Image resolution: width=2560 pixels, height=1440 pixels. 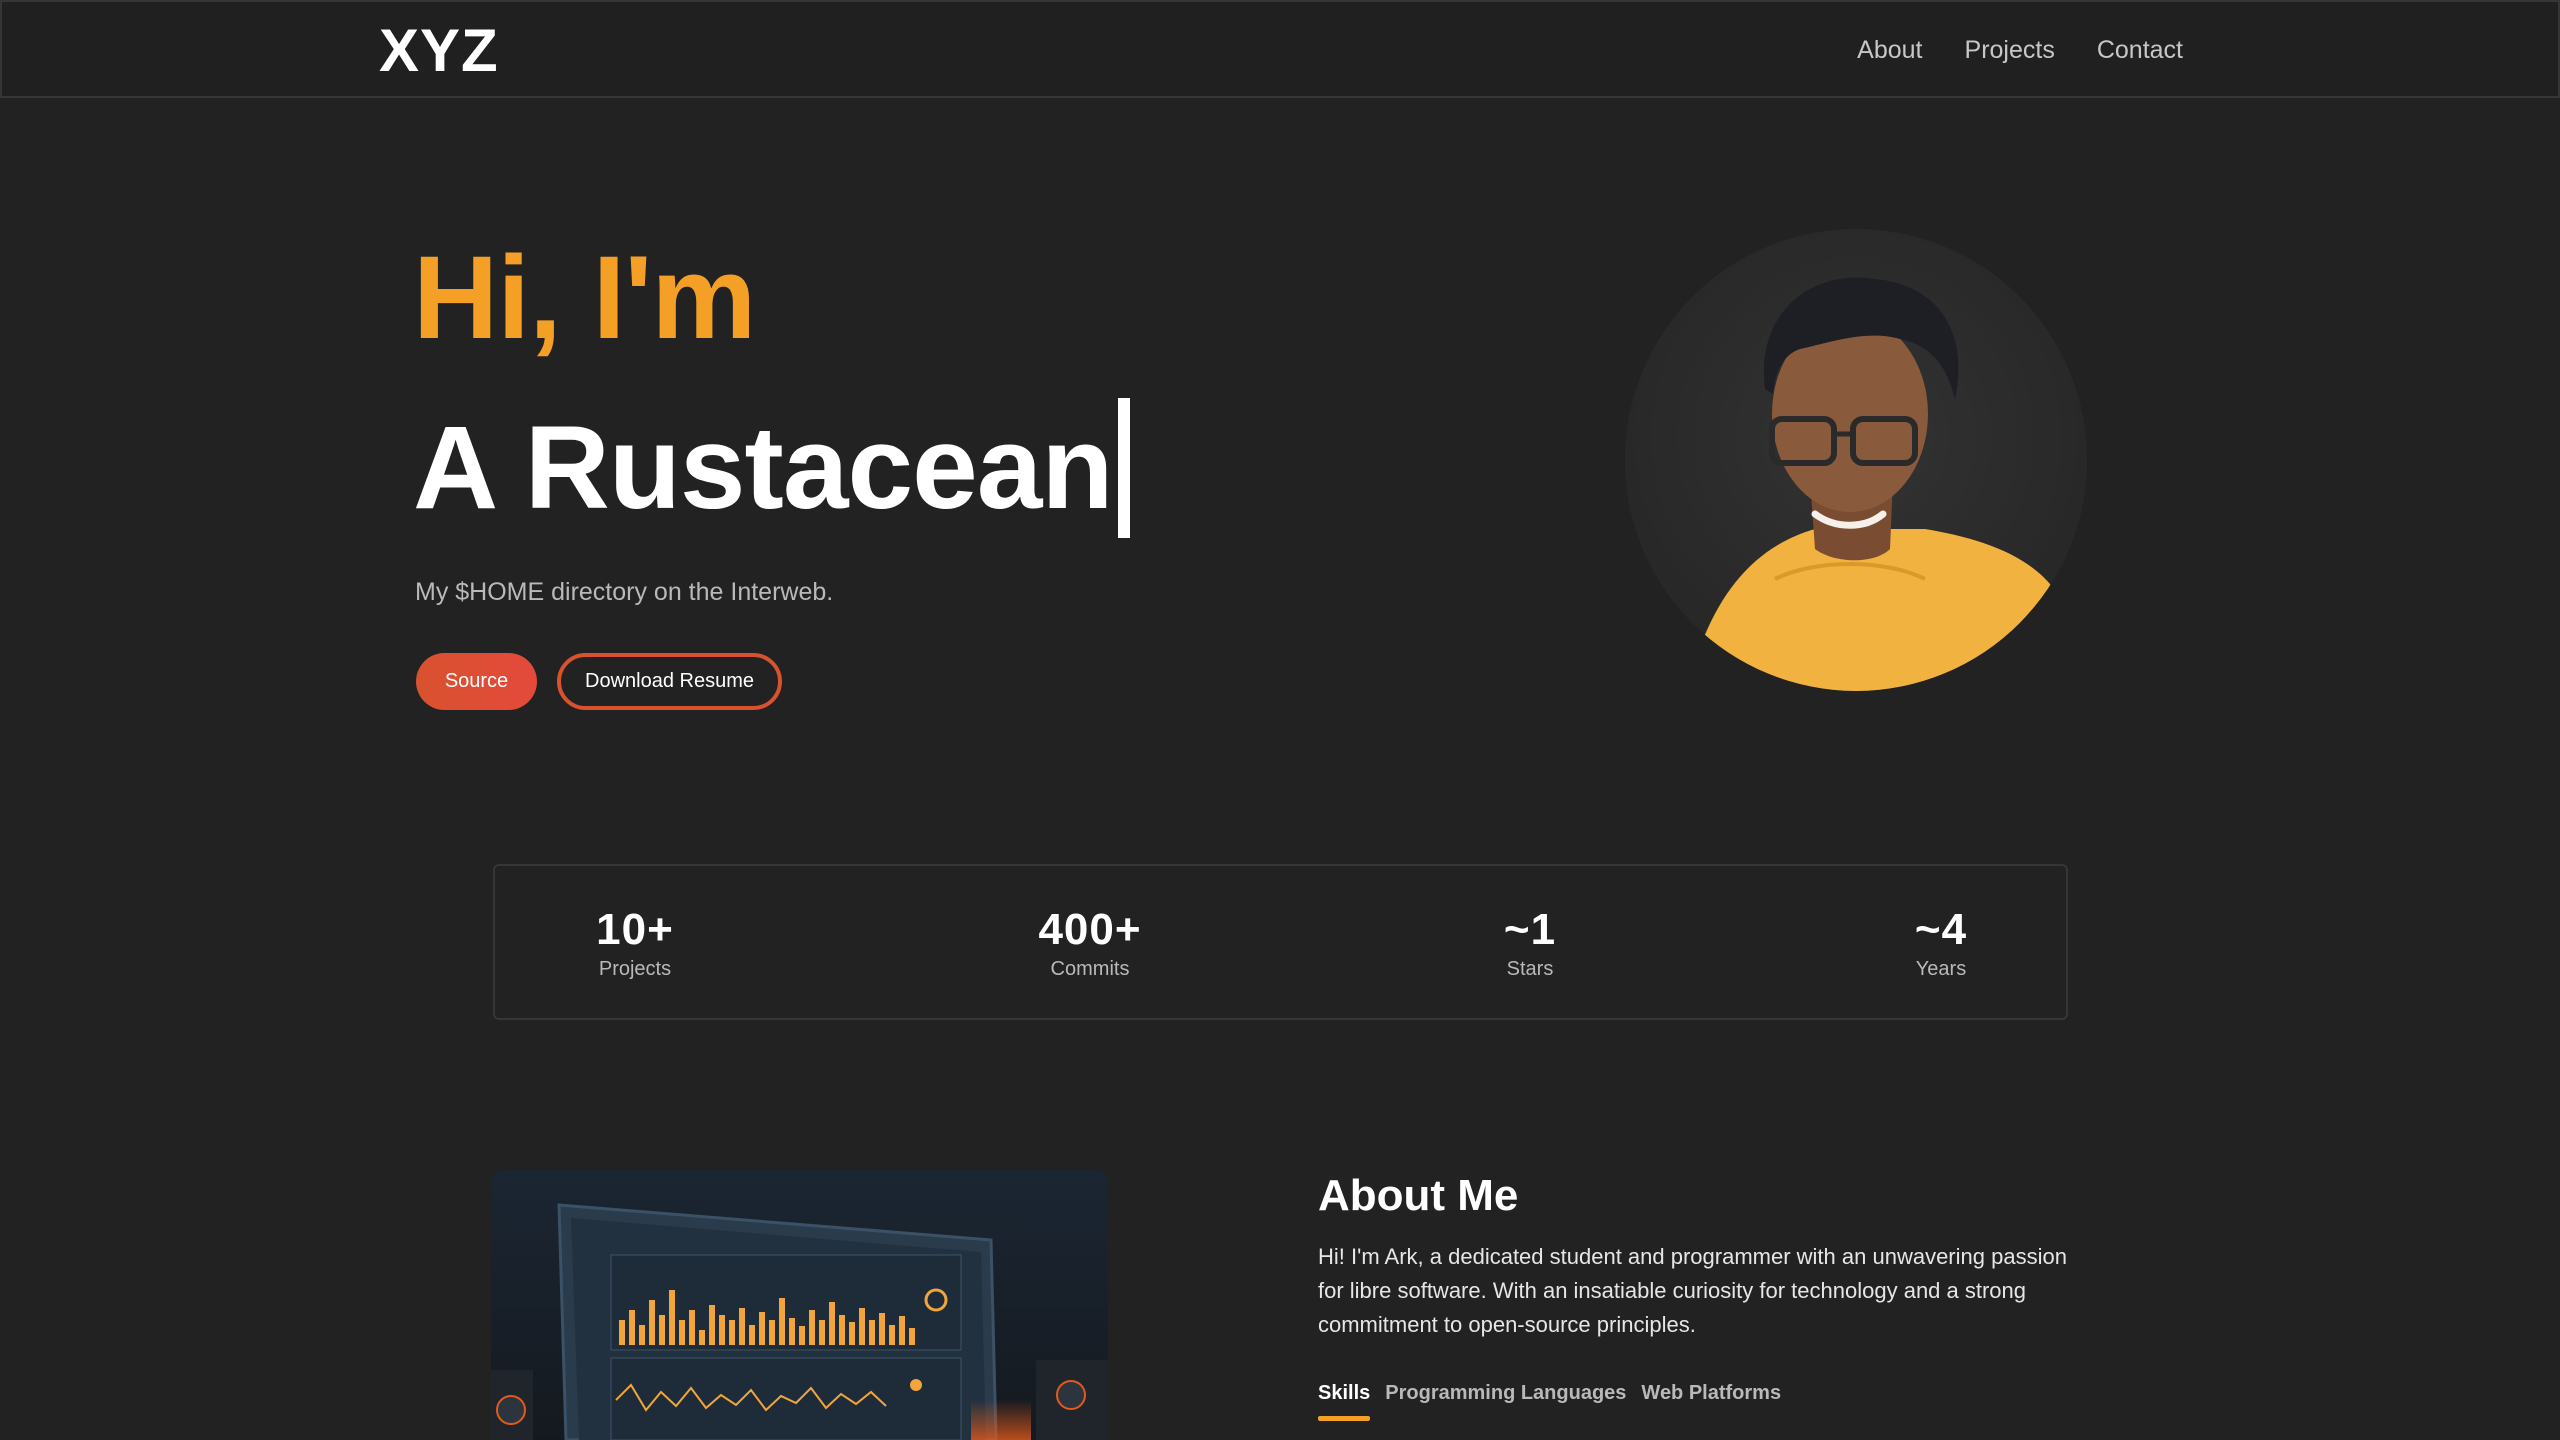 What do you see at coordinates (1941, 969) in the screenshot?
I see `stat-label: Years` at bounding box center [1941, 969].